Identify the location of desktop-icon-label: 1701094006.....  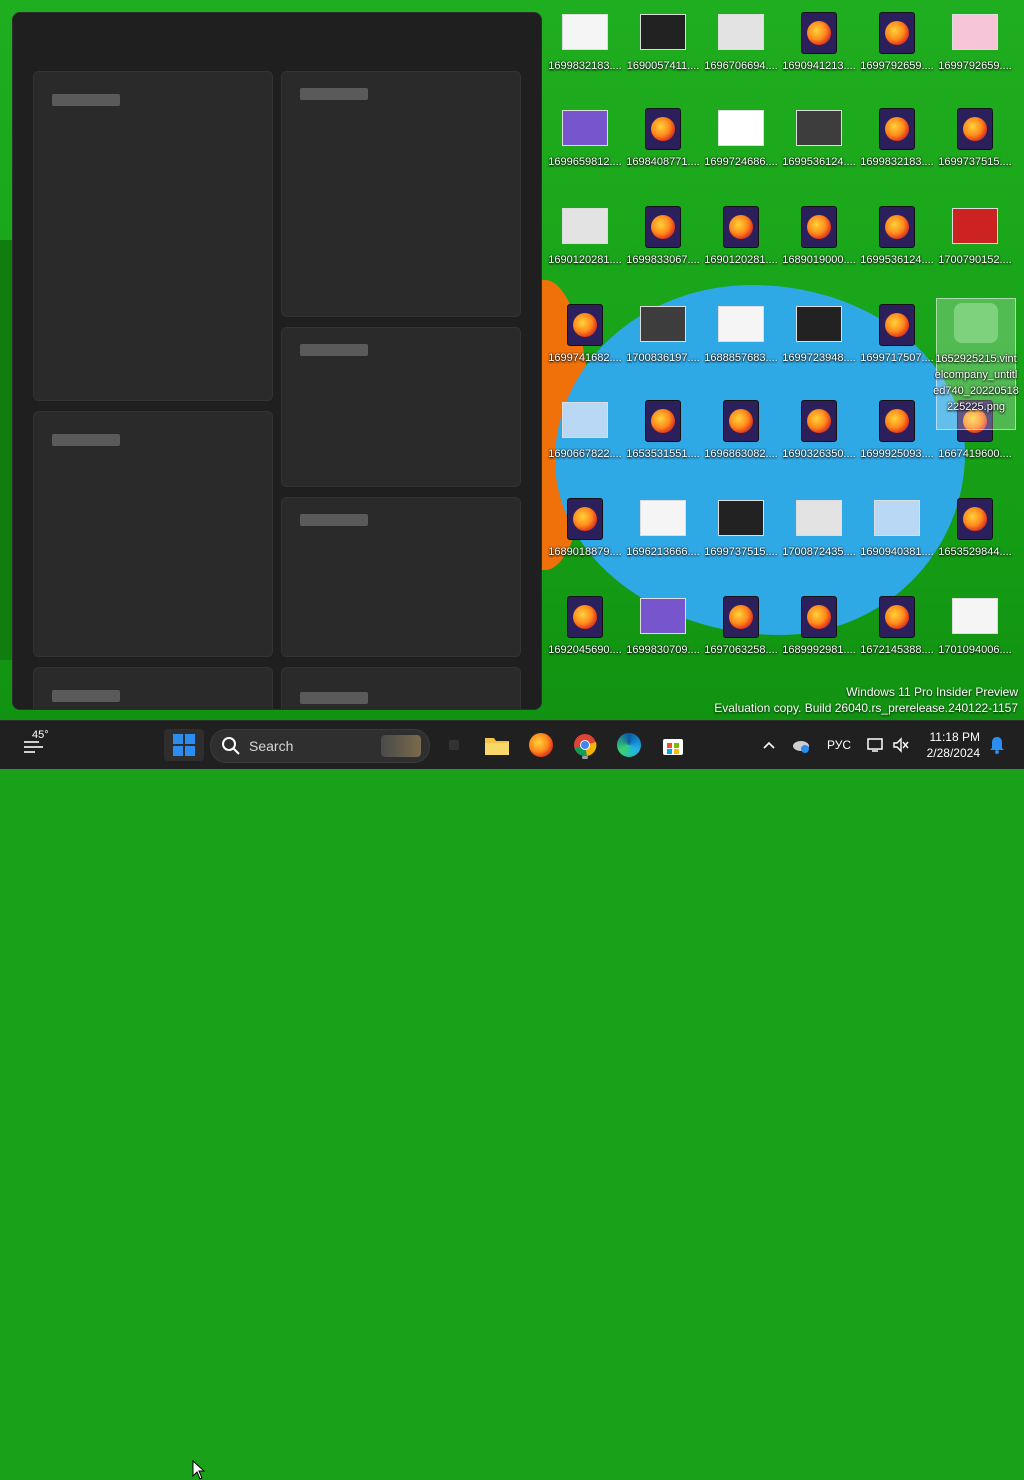
(975, 650).